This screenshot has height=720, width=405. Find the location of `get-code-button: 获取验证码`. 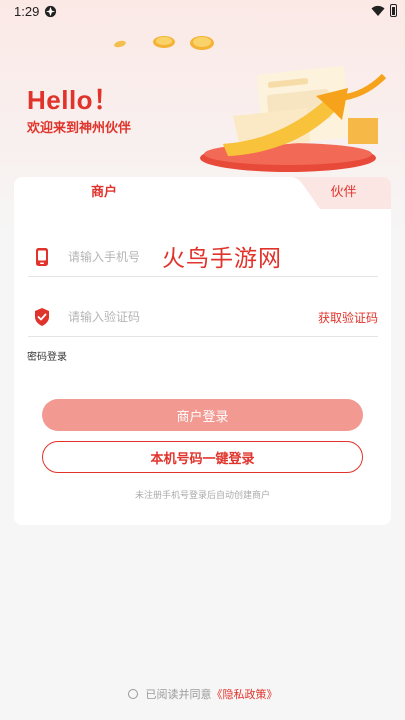

get-code-button: 获取验证码 is located at coordinates (348, 317).